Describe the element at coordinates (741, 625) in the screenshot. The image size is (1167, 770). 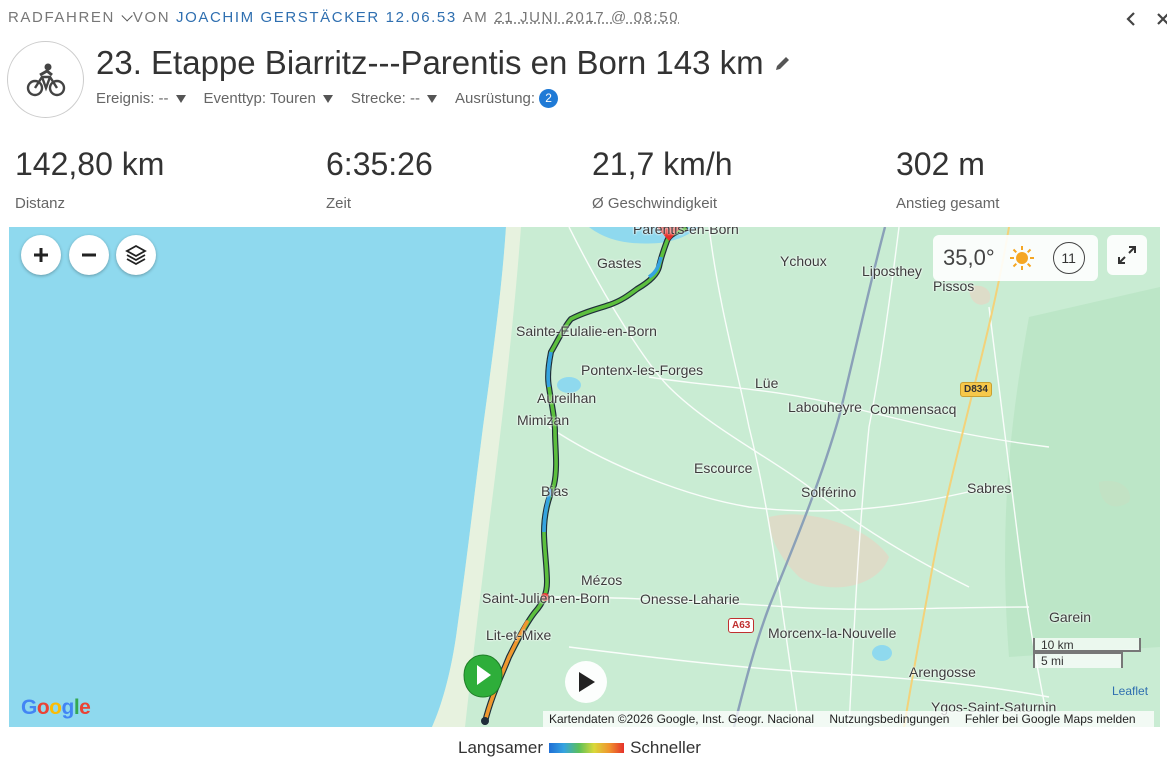
I see `road-shield-a63: A63` at that location.